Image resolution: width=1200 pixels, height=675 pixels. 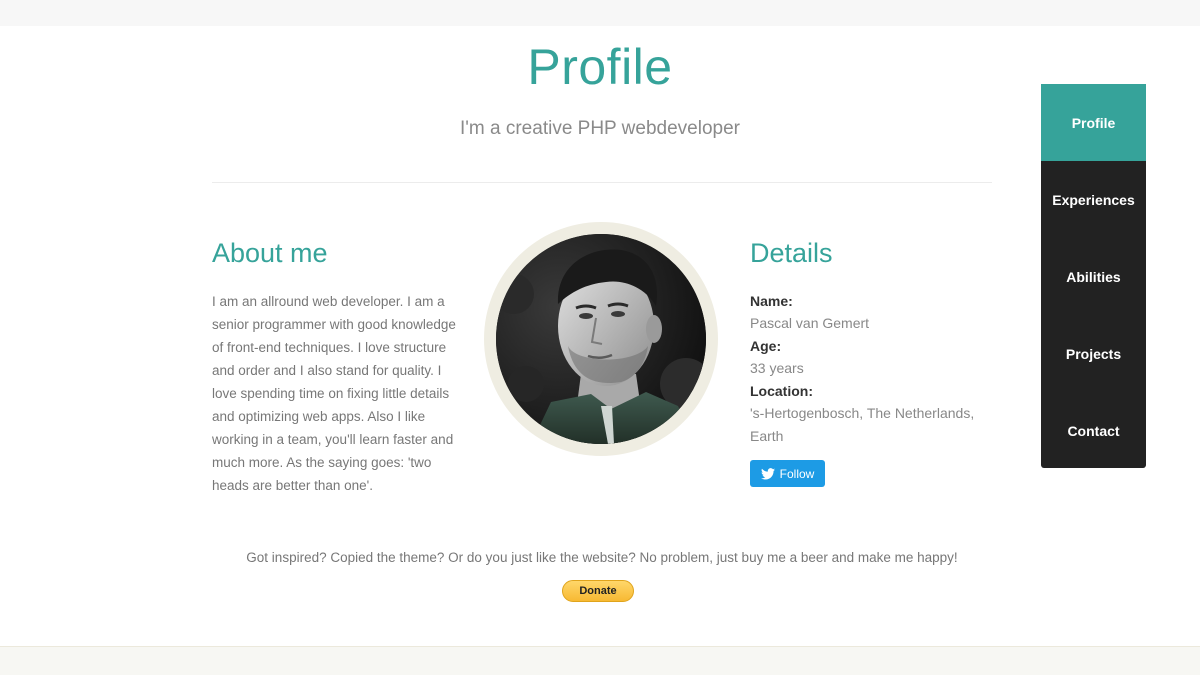 What do you see at coordinates (781, 391) in the screenshot?
I see `location-label: Location:` at bounding box center [781, 391].